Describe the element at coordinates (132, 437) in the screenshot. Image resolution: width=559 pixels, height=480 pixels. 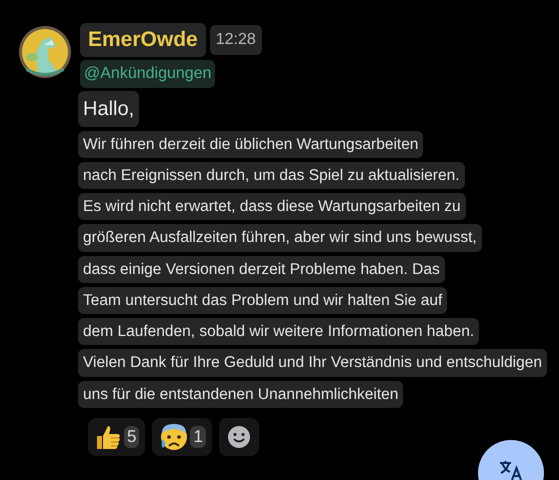
I see `reaction-count: 5` at that location.